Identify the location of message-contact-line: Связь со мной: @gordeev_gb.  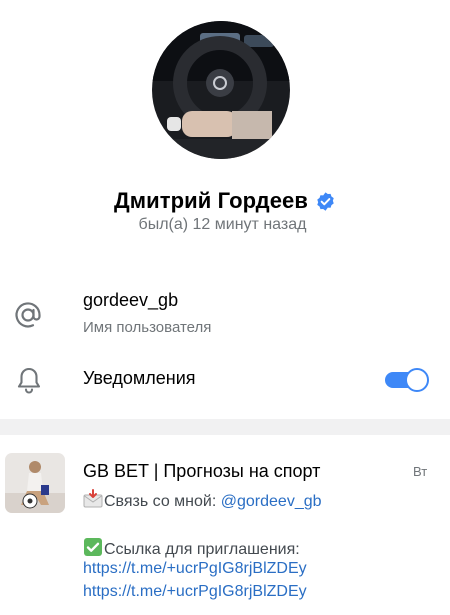
(202, 500).